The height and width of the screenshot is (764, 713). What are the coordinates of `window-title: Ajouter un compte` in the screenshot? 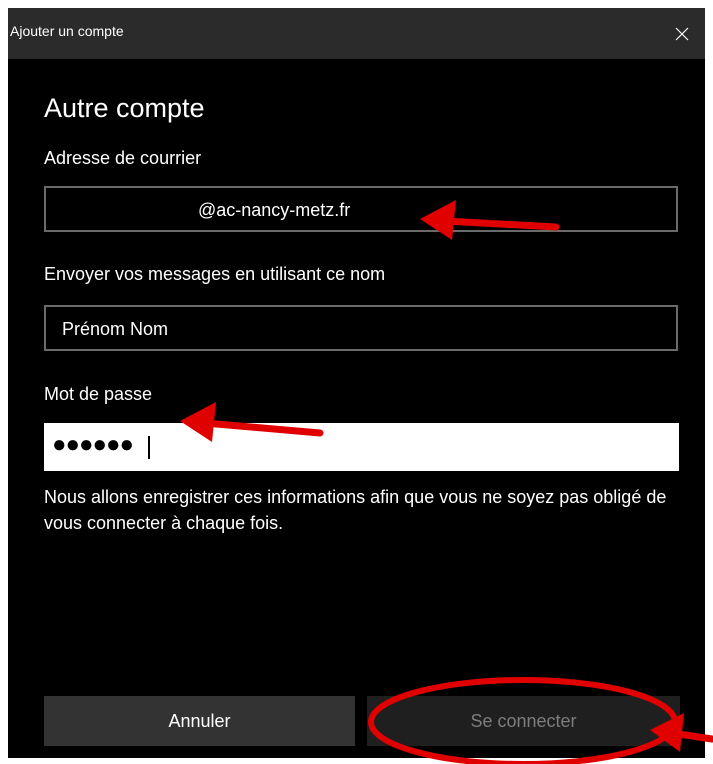 It's located at (67, 31).